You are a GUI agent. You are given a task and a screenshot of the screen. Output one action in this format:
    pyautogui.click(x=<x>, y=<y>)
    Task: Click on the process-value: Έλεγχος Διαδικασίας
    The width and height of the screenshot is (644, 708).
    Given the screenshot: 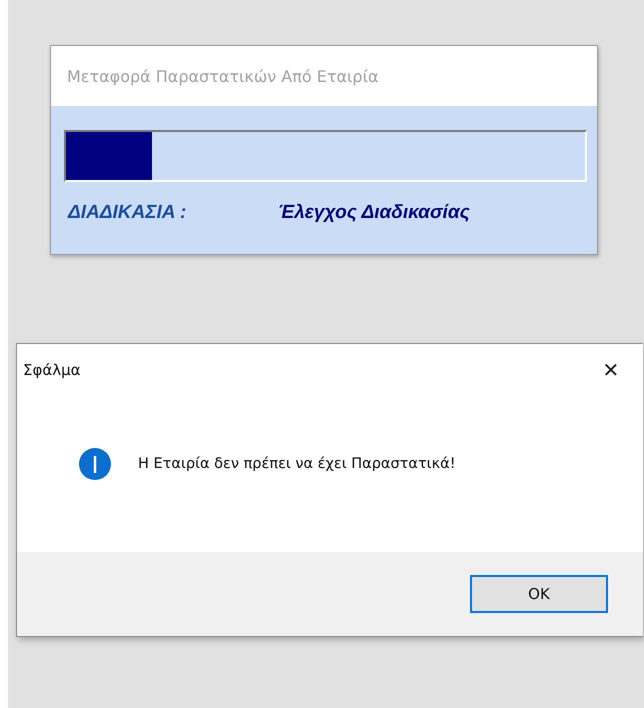 What is the action you would take?
    pyautogui.click(x=374, y=213)
    